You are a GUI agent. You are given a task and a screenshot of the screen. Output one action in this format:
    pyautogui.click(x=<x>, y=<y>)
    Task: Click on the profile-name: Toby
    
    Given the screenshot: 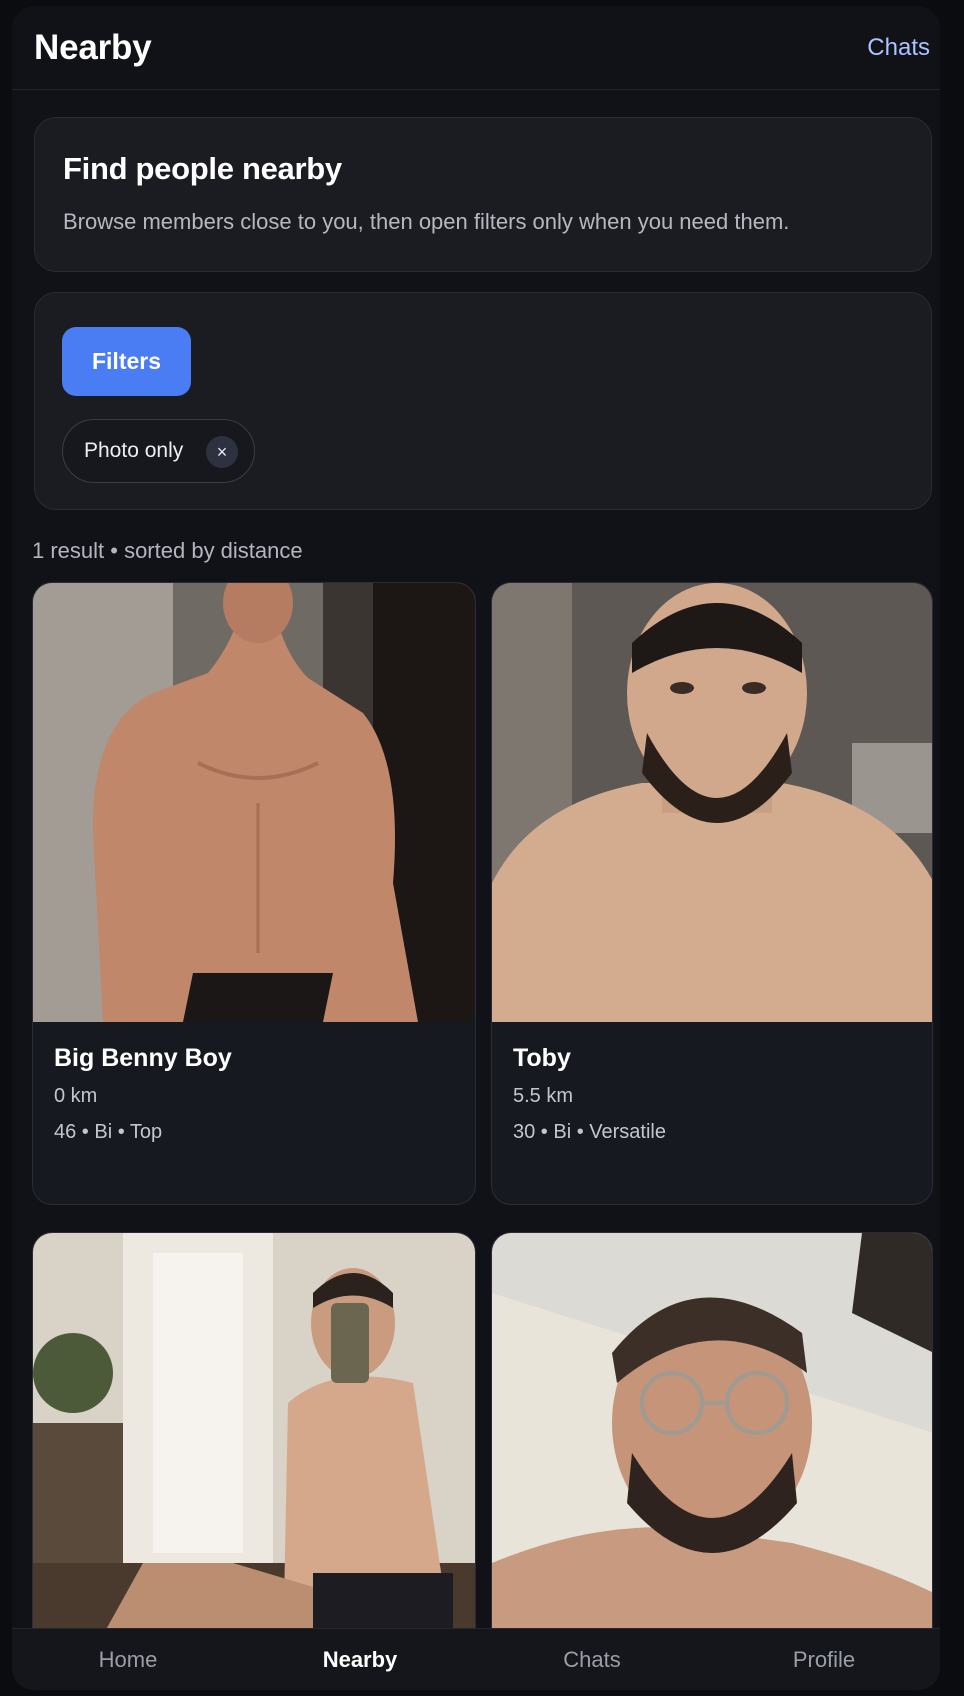 What is the action you would take?
    pyautogui.click(x=542, y=1058)
    